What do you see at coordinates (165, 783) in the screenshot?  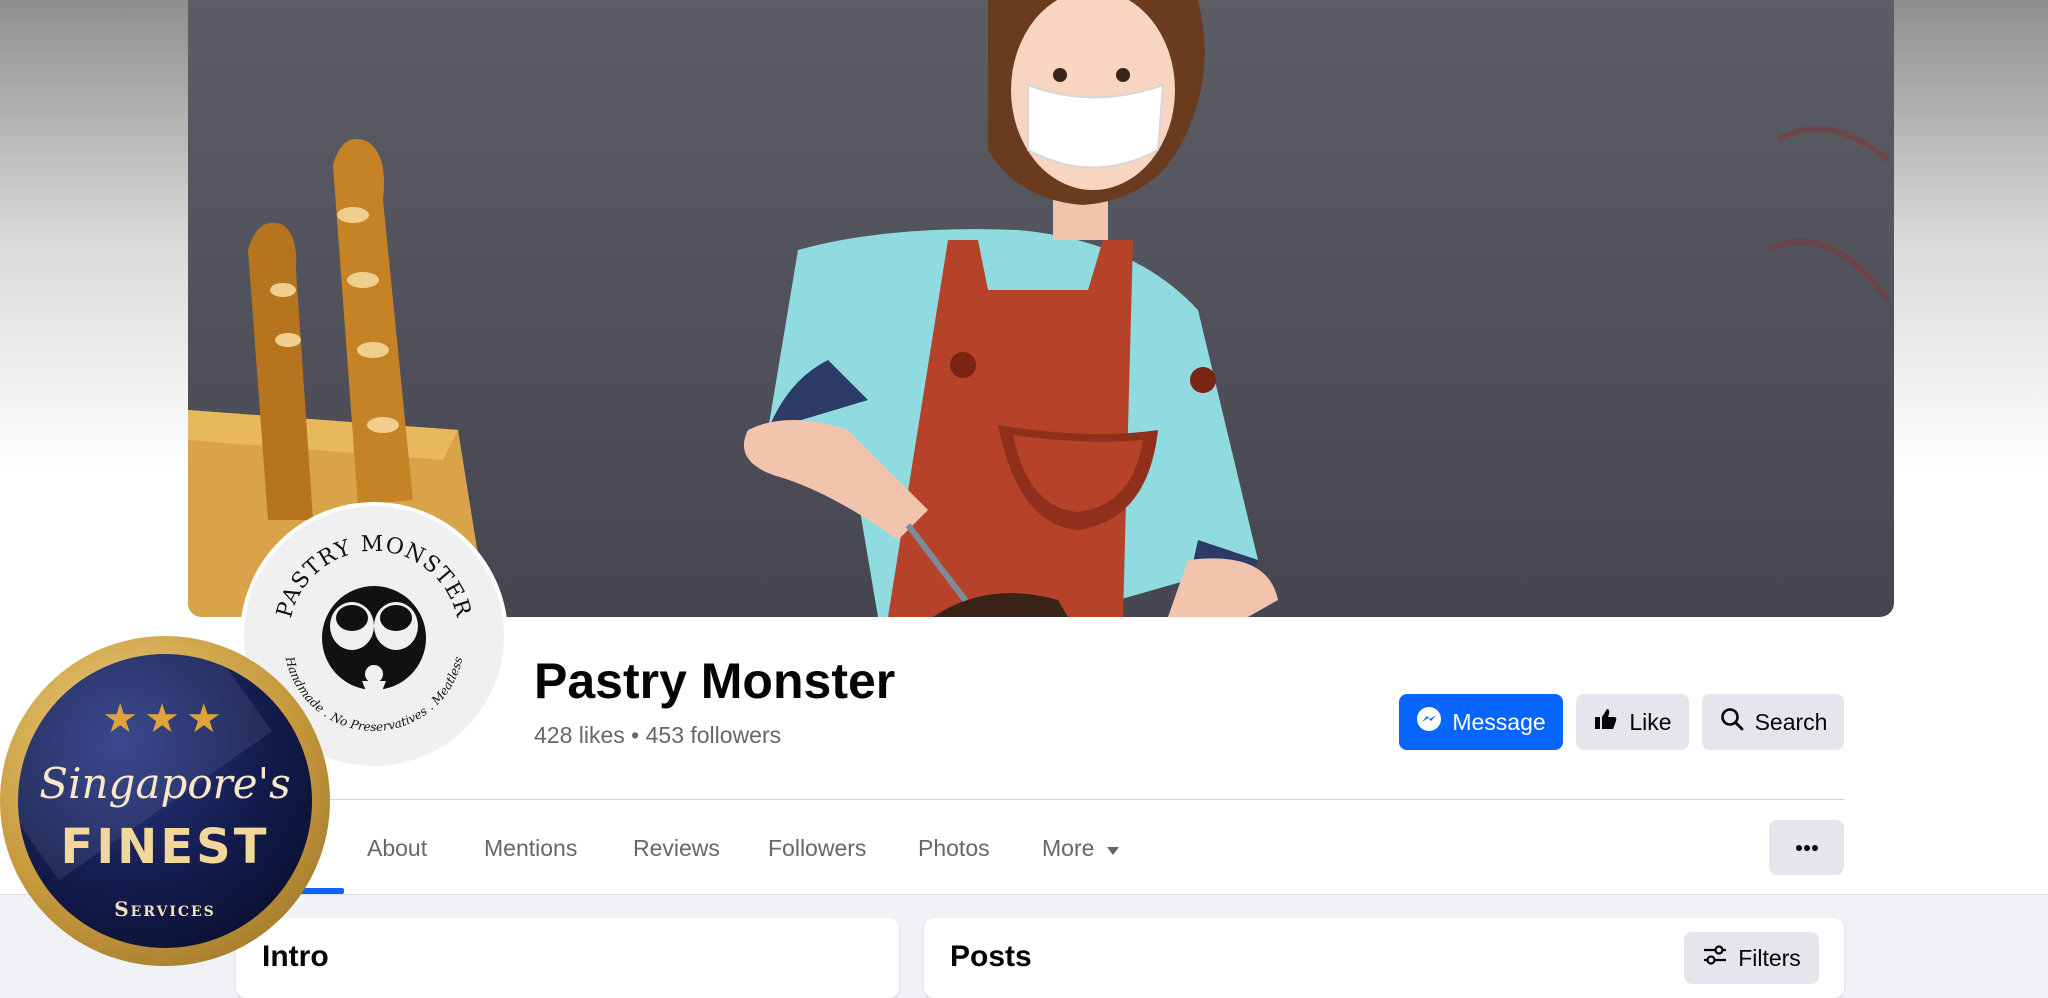 I see `badge-script-text: Singapore's` at bounding box center [165, 783].